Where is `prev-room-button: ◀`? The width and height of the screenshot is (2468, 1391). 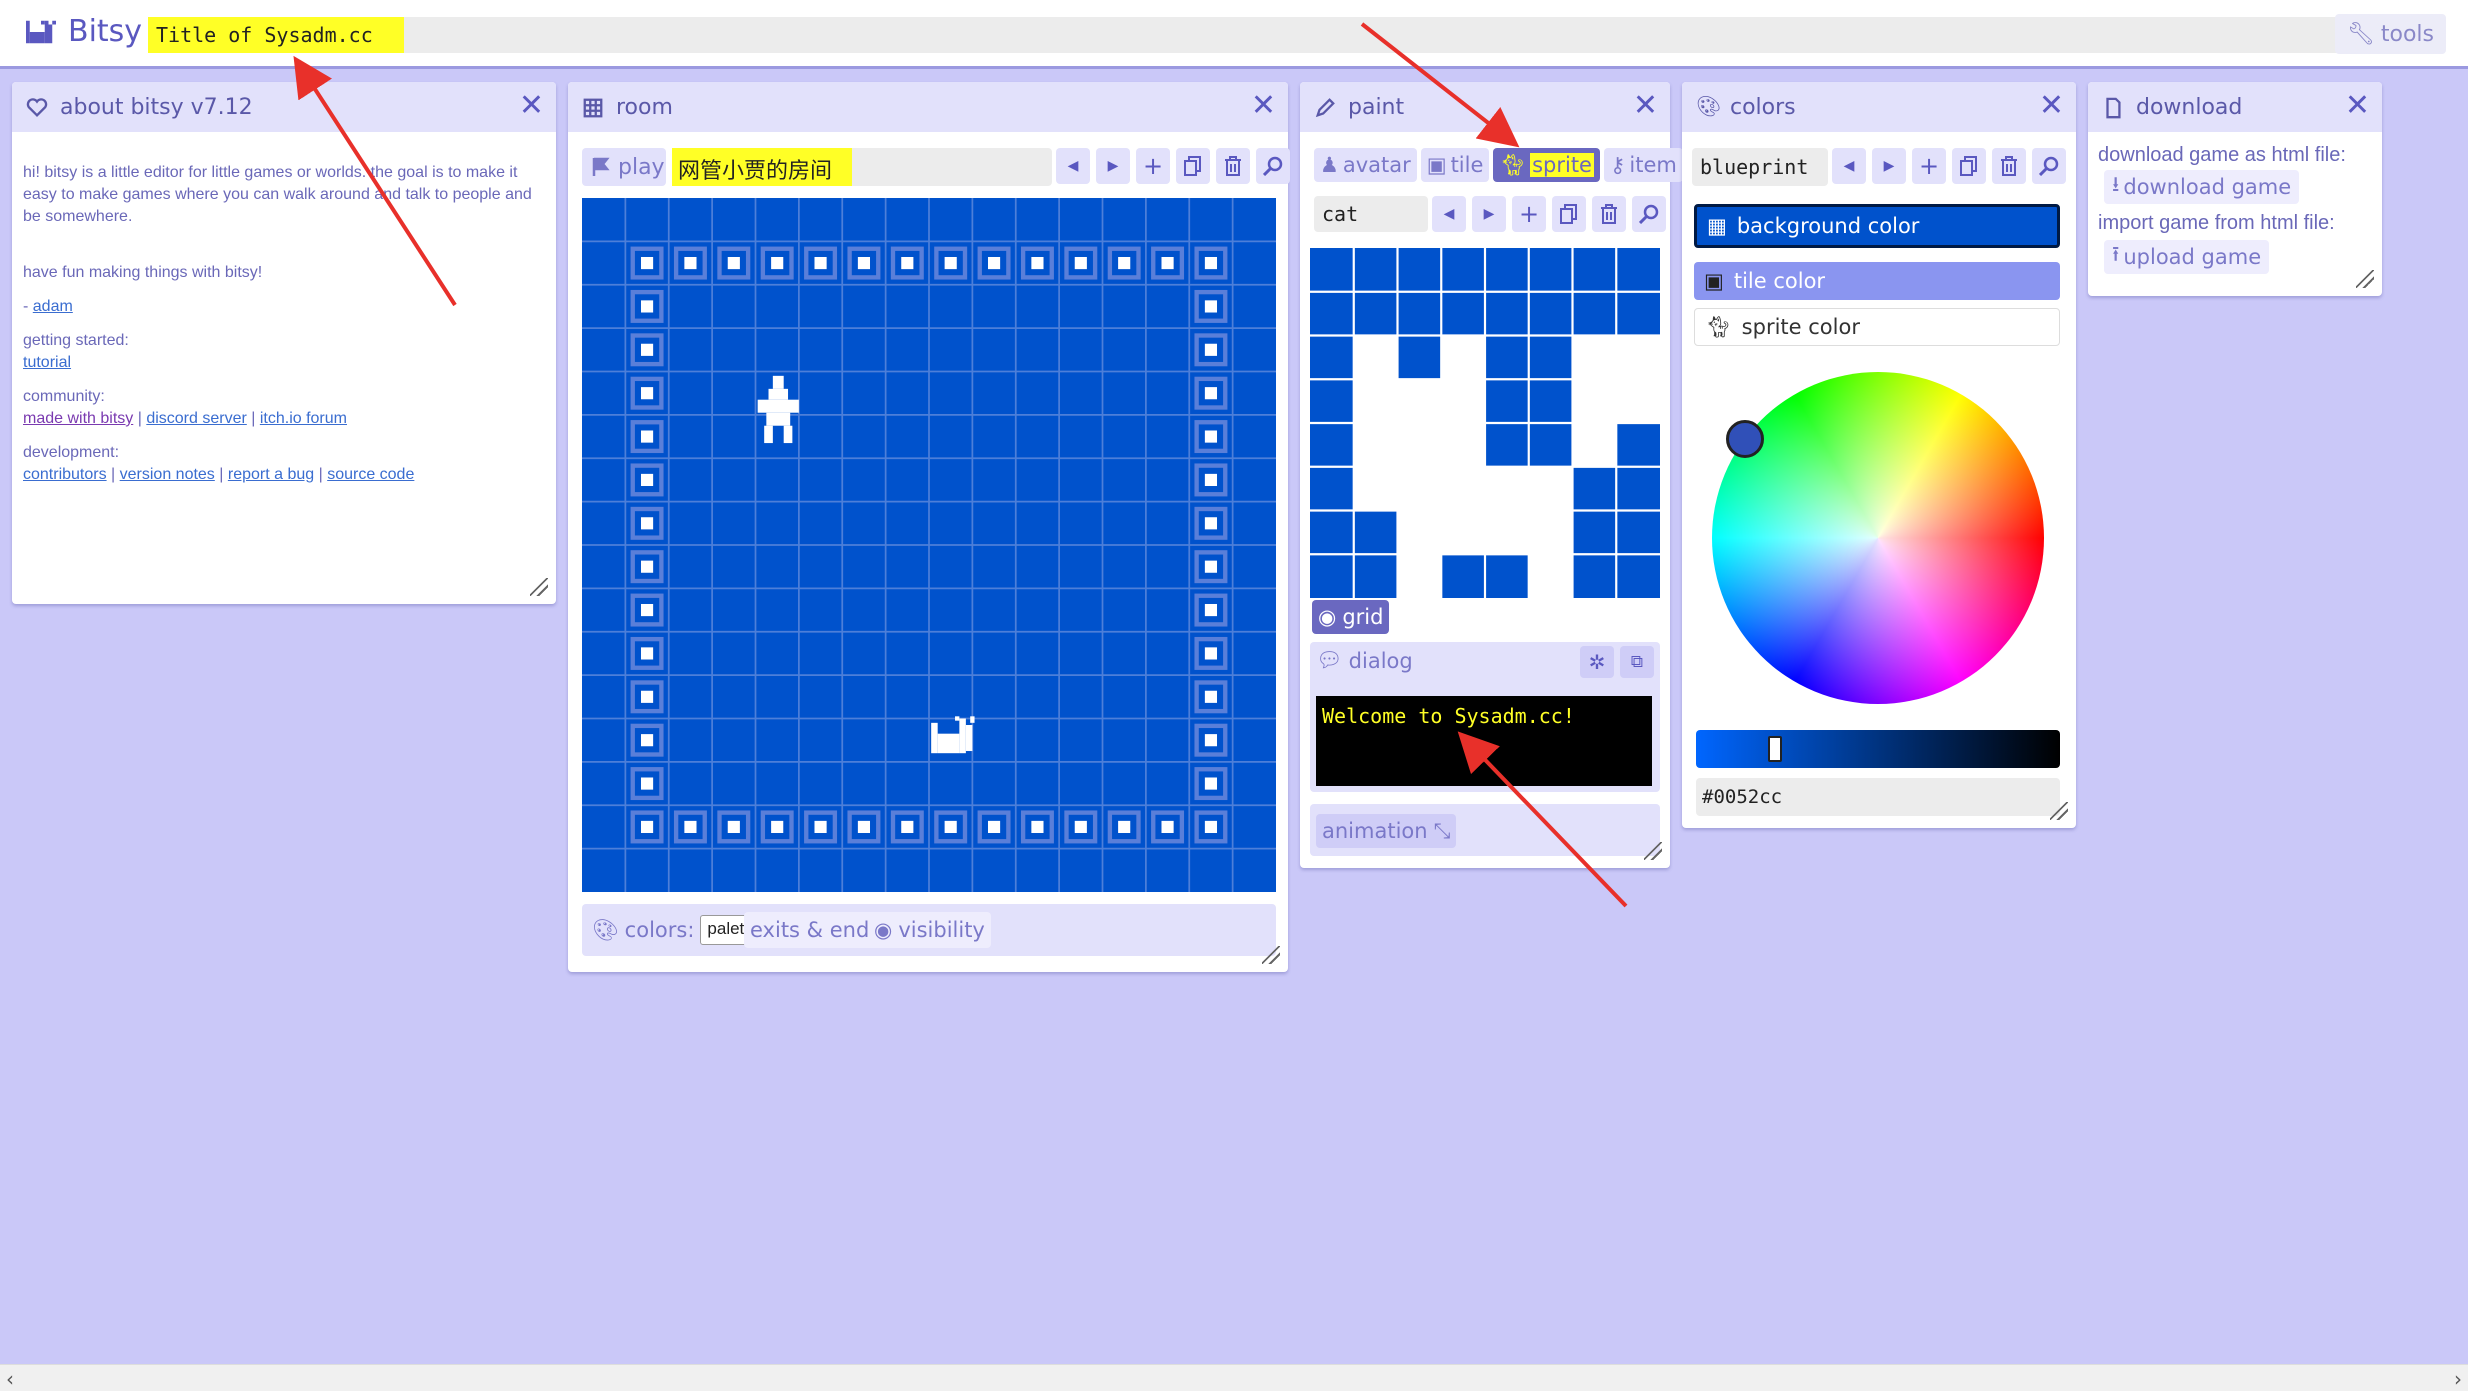
prev-room-button: ◀ is located at coordinates (1073, 166).